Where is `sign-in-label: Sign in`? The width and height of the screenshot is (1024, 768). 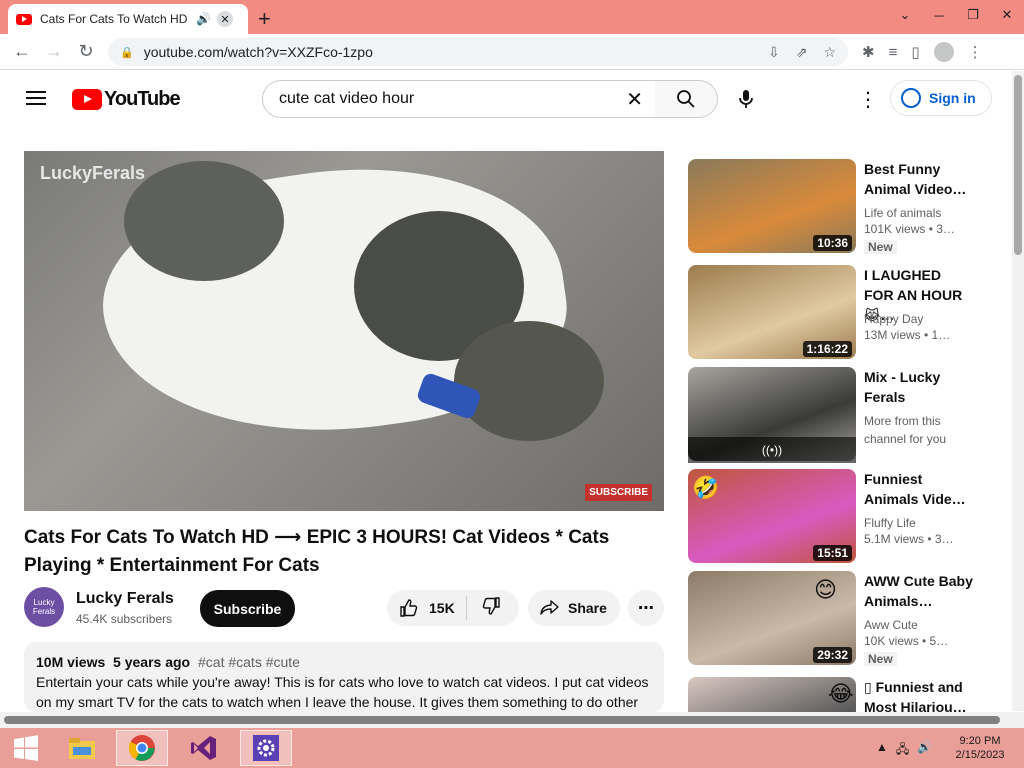 sign-in-label: Sign in is located at coordinates (952, 98).